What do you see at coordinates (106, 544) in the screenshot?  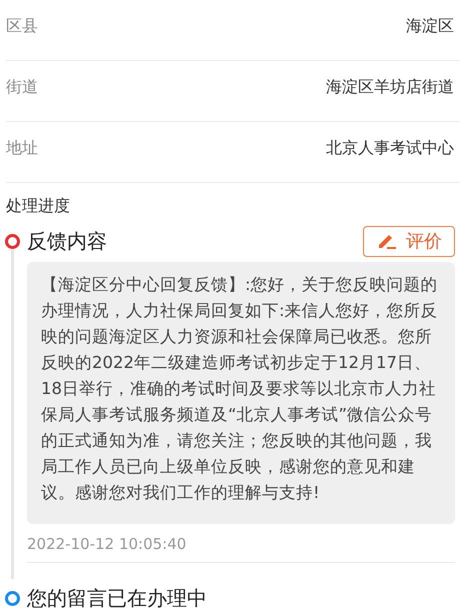 I see `timestamp: 2022-10-12 10:05:40` at bounding box center [106, 544].